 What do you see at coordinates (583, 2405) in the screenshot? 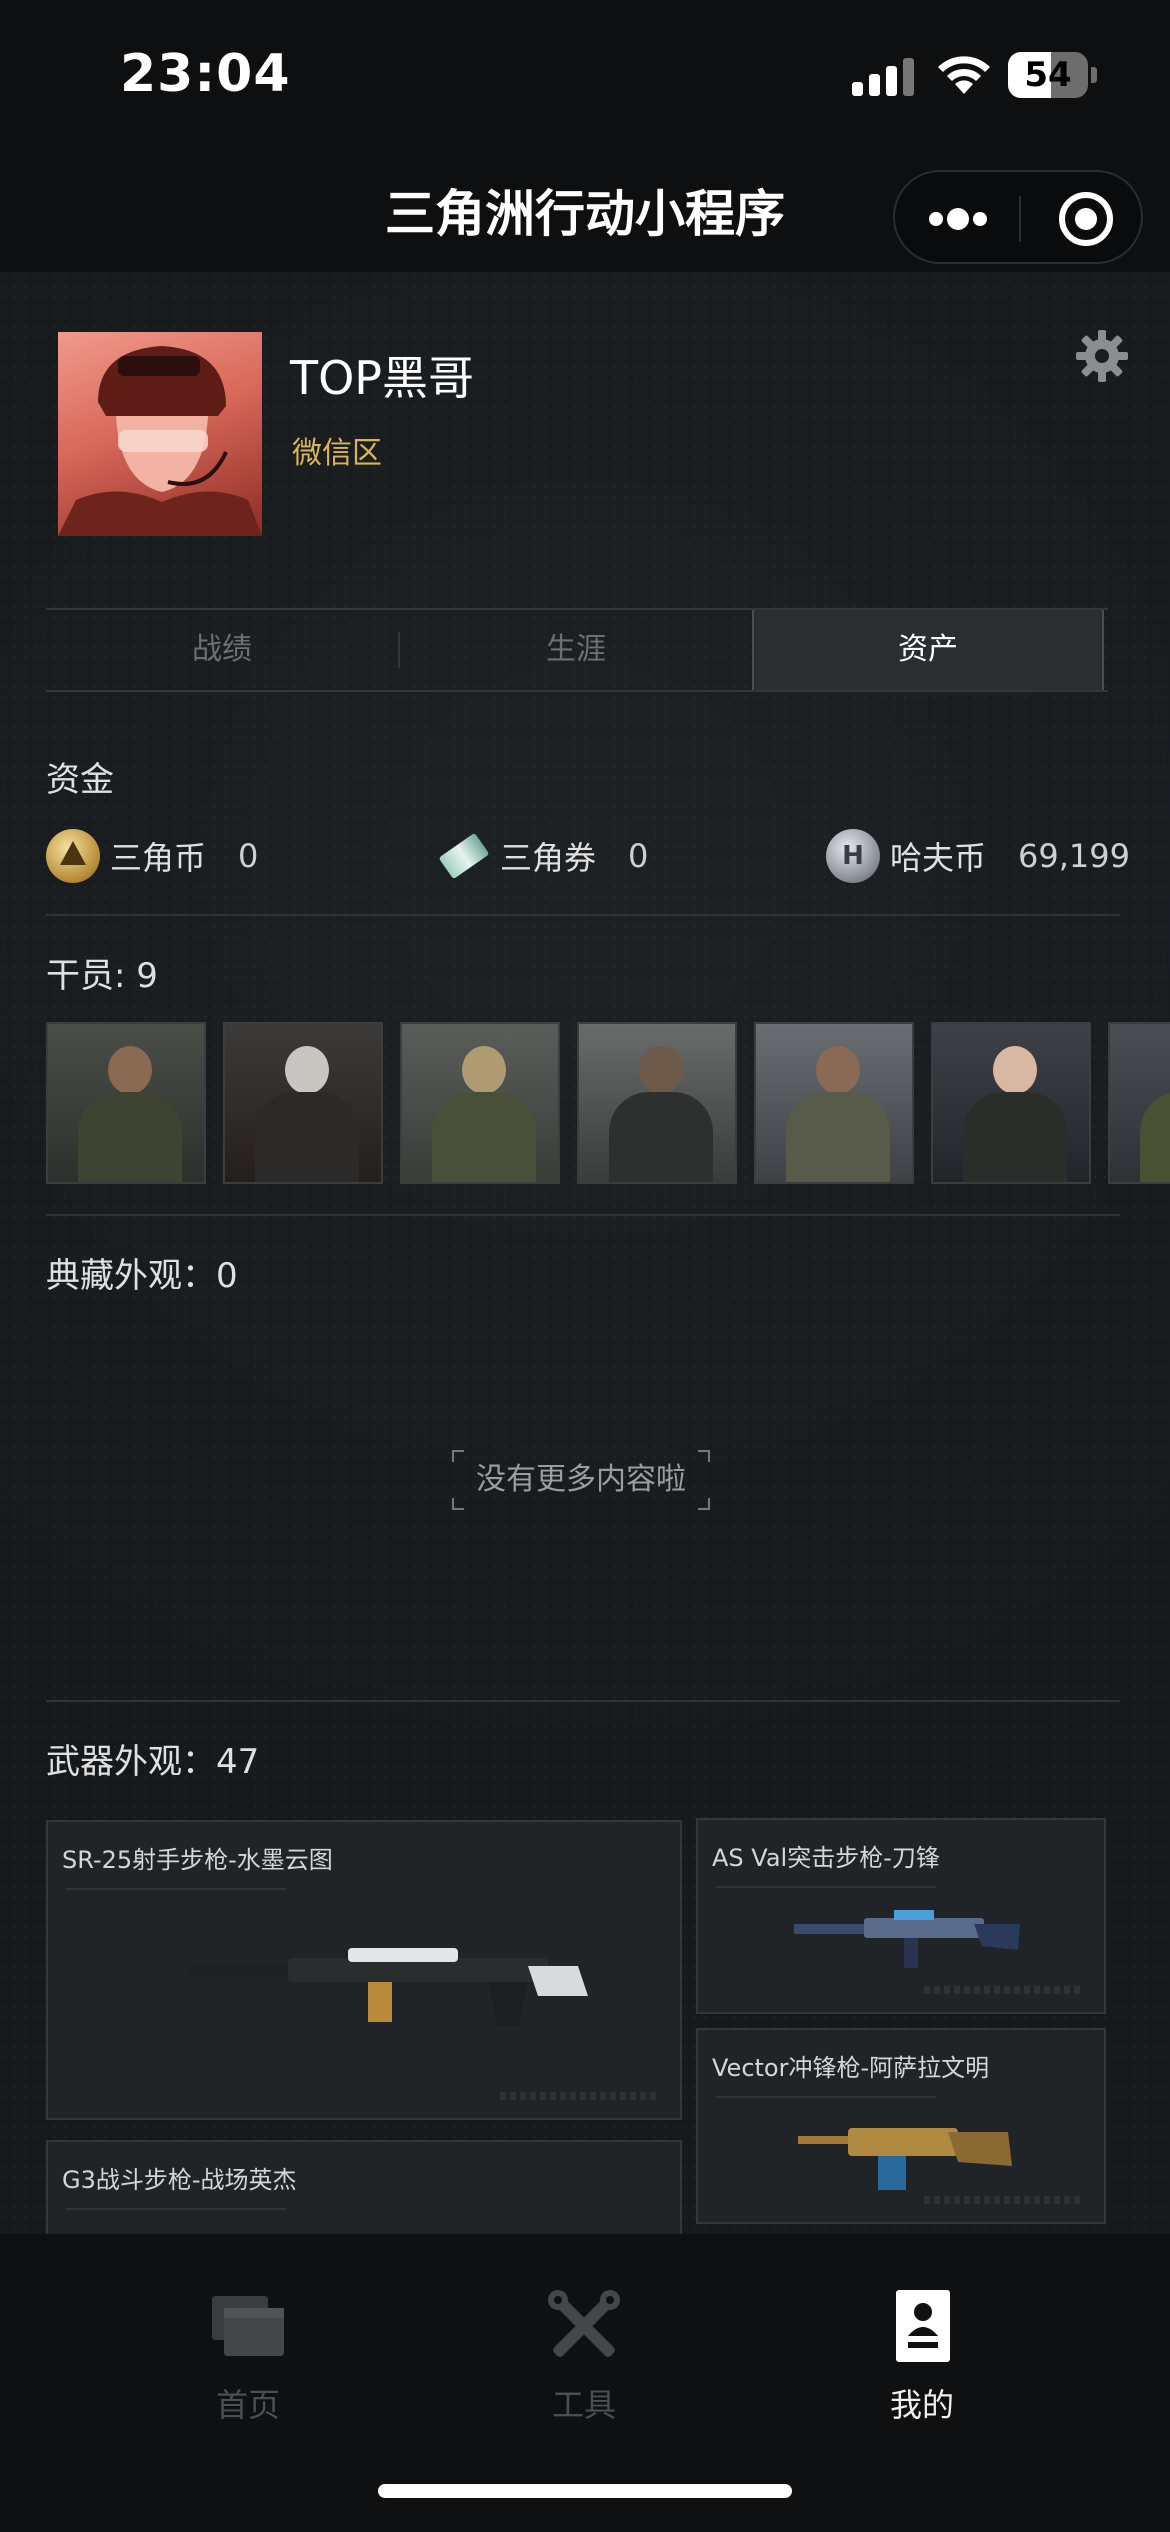
I see `tab-label: 工具` at bounding box center [583, 2405].